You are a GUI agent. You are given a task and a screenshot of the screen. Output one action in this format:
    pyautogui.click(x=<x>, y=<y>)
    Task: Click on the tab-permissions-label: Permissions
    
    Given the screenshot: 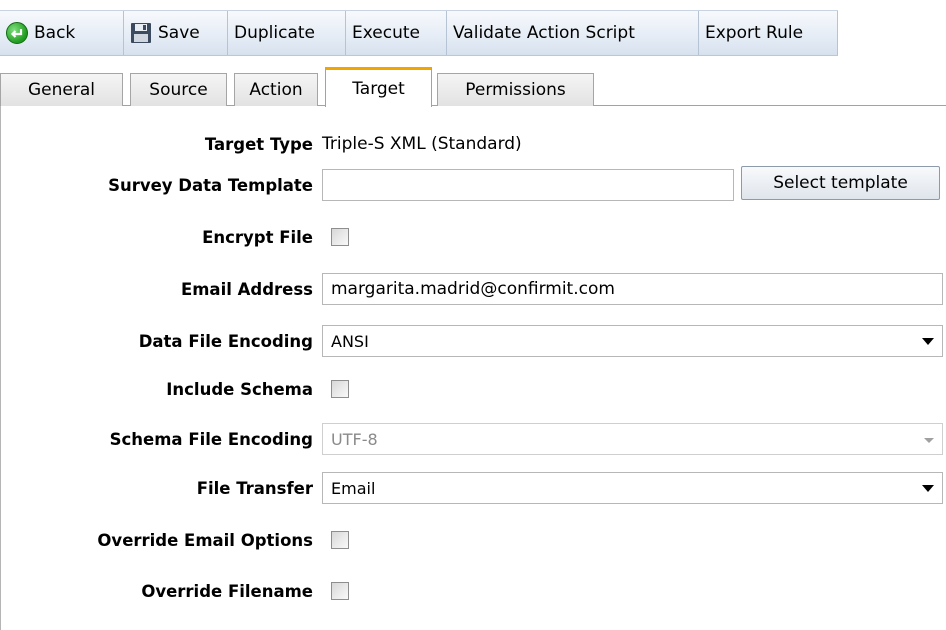 What is the action you would take?
    pyautogui.click(x=515, y=90)
    